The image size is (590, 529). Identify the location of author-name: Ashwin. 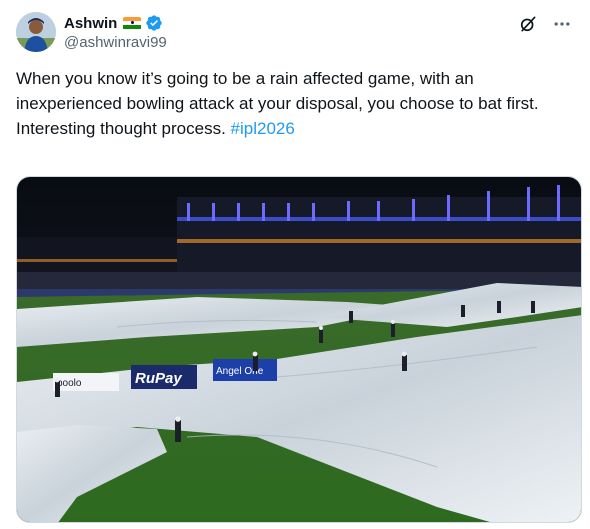
(90, 23).